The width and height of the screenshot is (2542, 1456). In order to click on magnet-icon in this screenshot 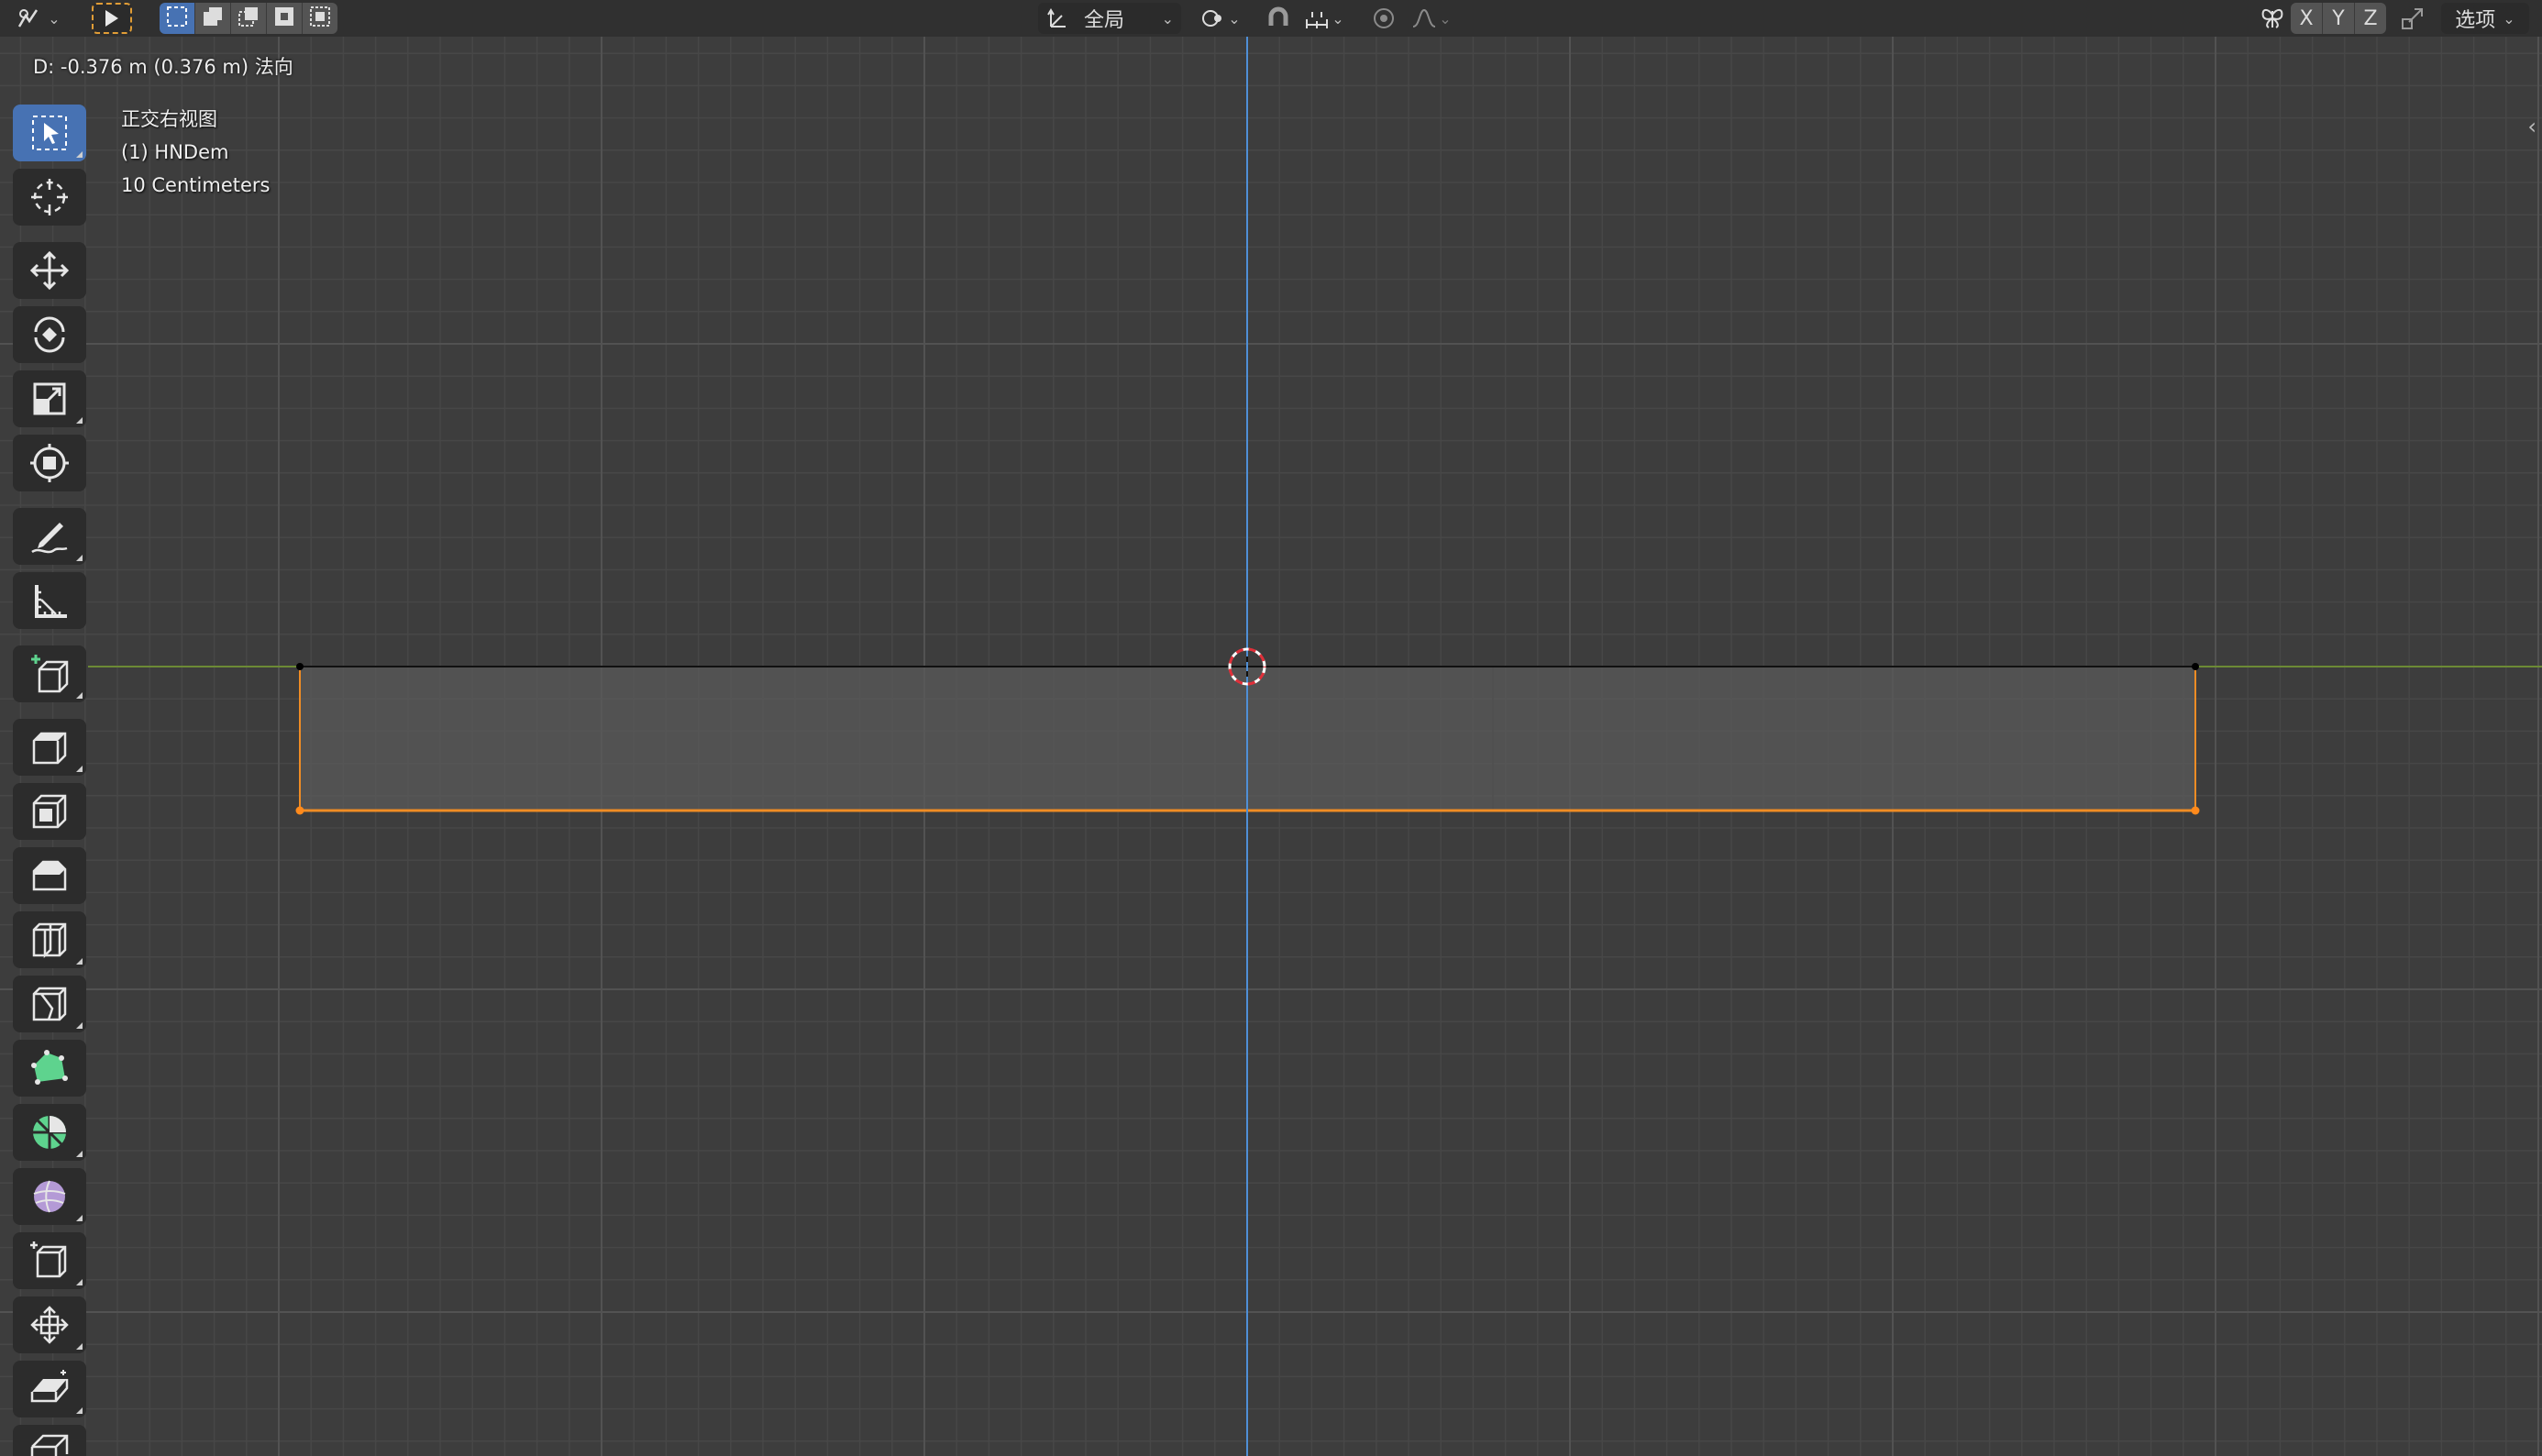, I will do `click(1278, 18)`.